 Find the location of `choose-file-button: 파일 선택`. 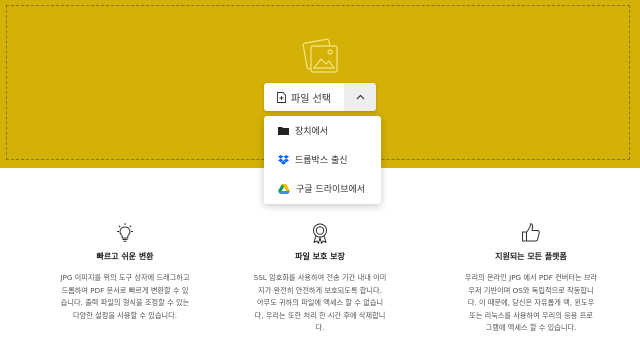

choose-file-button: 파일 선택 is located at coordinates (304, 97).